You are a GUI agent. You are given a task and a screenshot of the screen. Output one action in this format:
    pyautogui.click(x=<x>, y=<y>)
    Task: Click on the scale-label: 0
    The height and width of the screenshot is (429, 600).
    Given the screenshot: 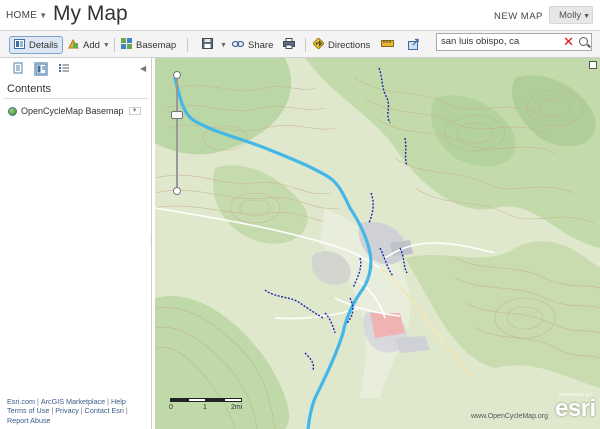 What is the action you would take?
    pyautogui.click(x=171, y=407)
    